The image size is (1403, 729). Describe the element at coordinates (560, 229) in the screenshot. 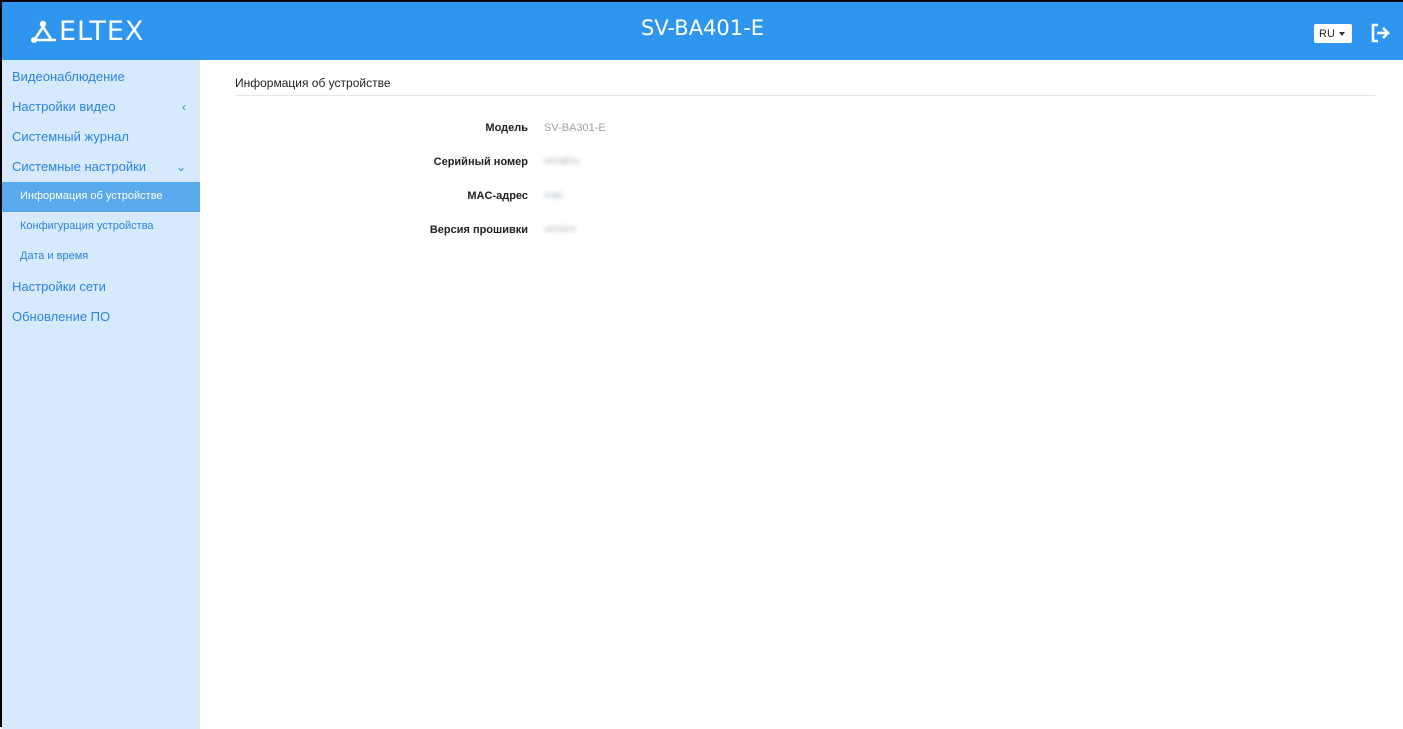

I see `info-value: version` at that location.